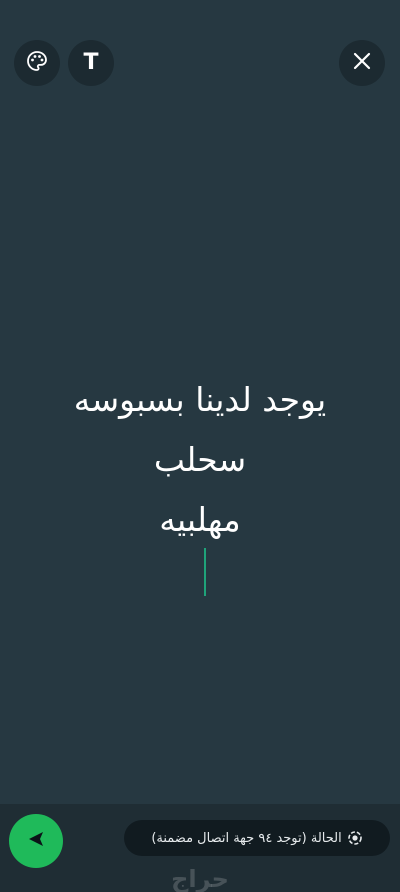 Image resolution: width=400 pixels, height=892 pixels. Describe the element at coordinates (246, 838) in the screenshot. I see `status-privacy-label: الحالة (توجد ٩٤ جهة اتصال مضمنة)` at that location.